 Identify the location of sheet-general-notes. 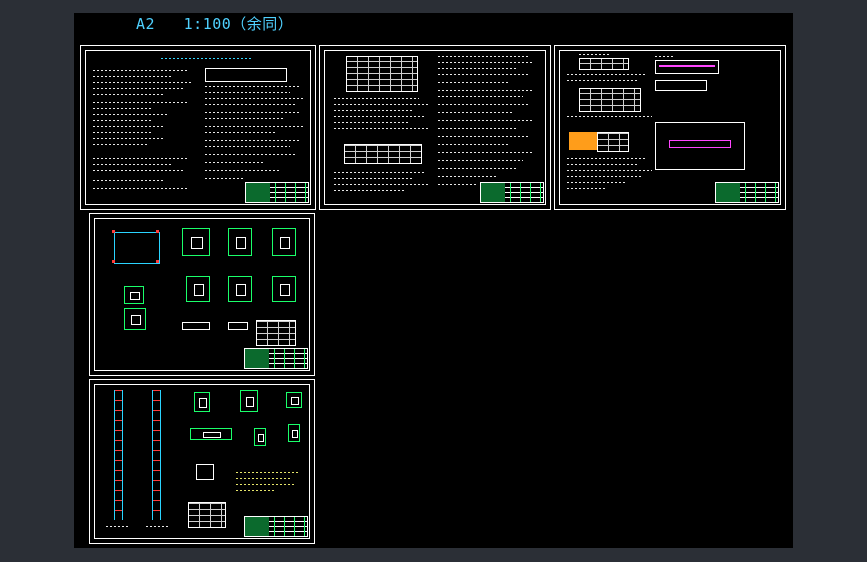
(198, 127).